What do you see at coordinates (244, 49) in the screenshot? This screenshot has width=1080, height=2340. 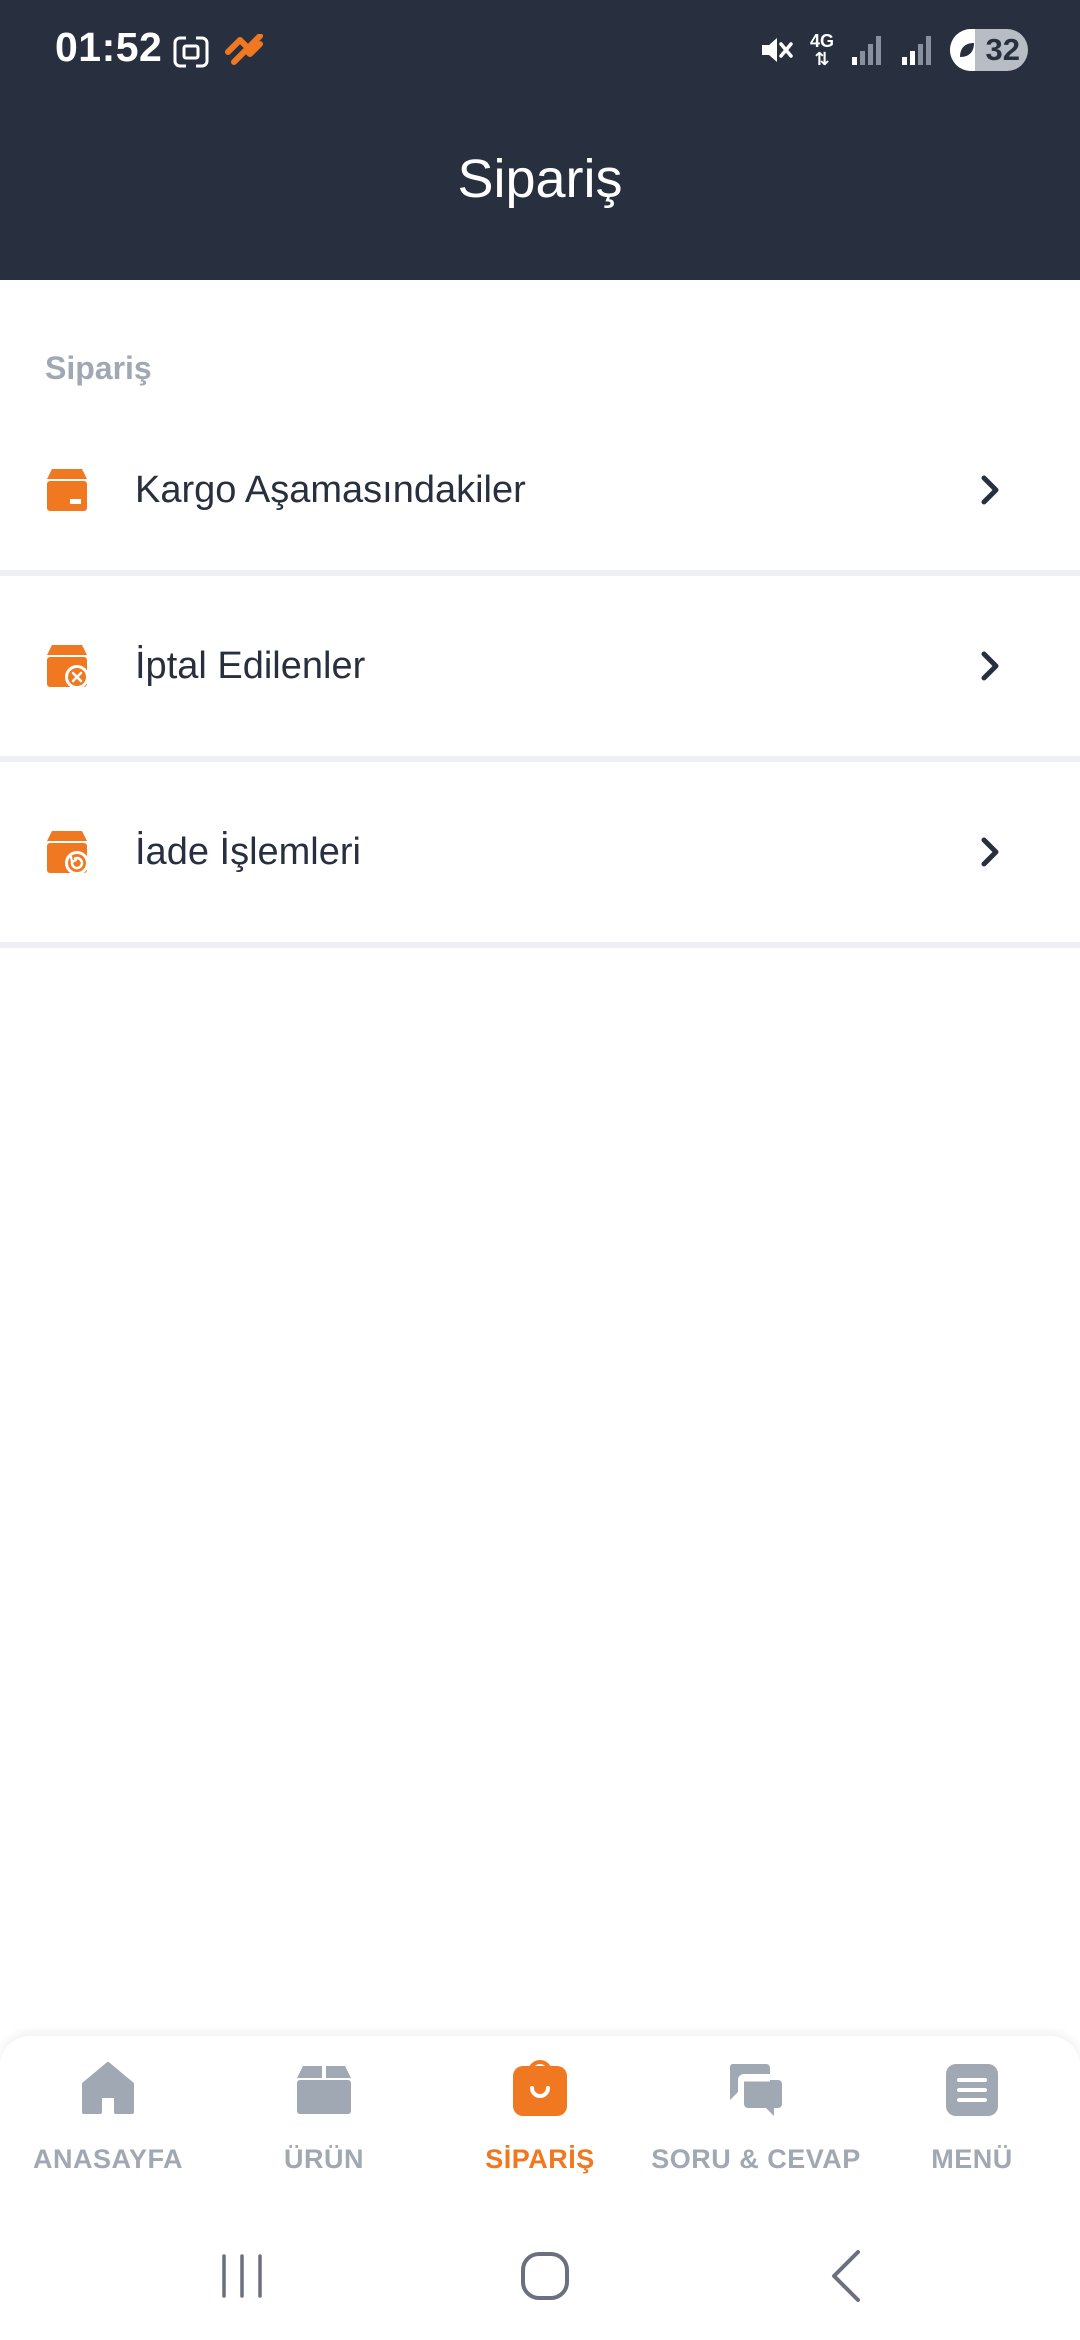 I see `app-notification-icon` at bounding box center [244, 49].